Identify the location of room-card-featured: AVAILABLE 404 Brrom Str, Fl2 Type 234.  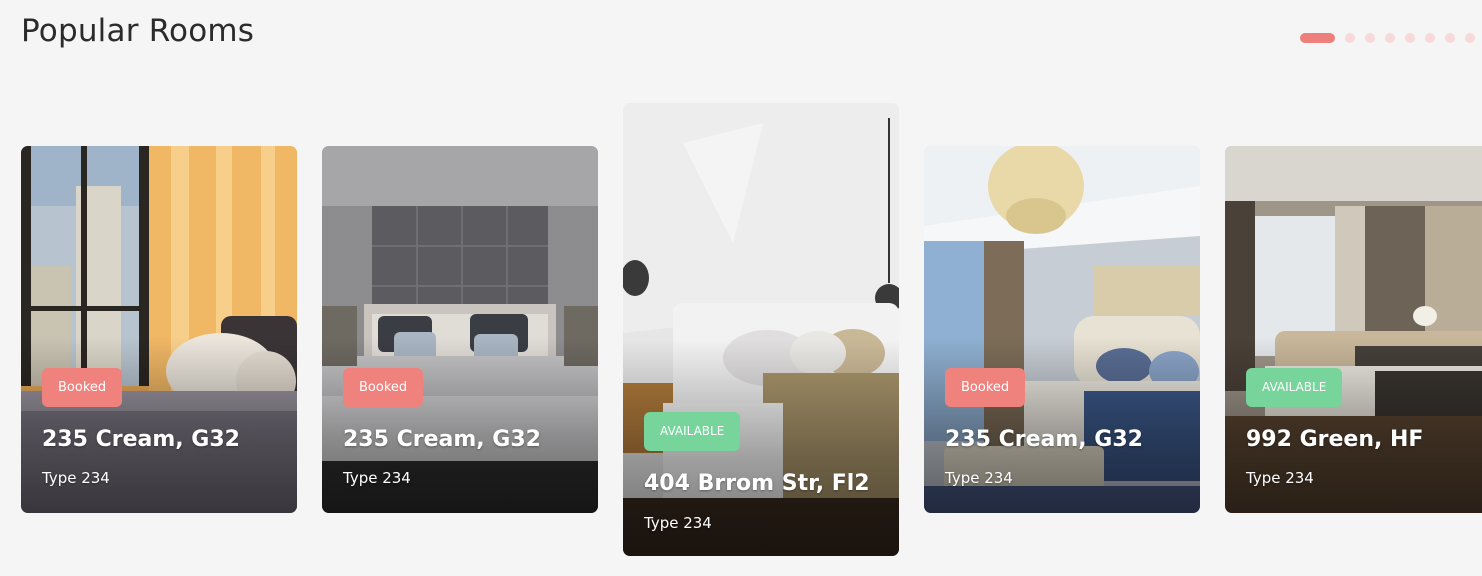
(761, 329).